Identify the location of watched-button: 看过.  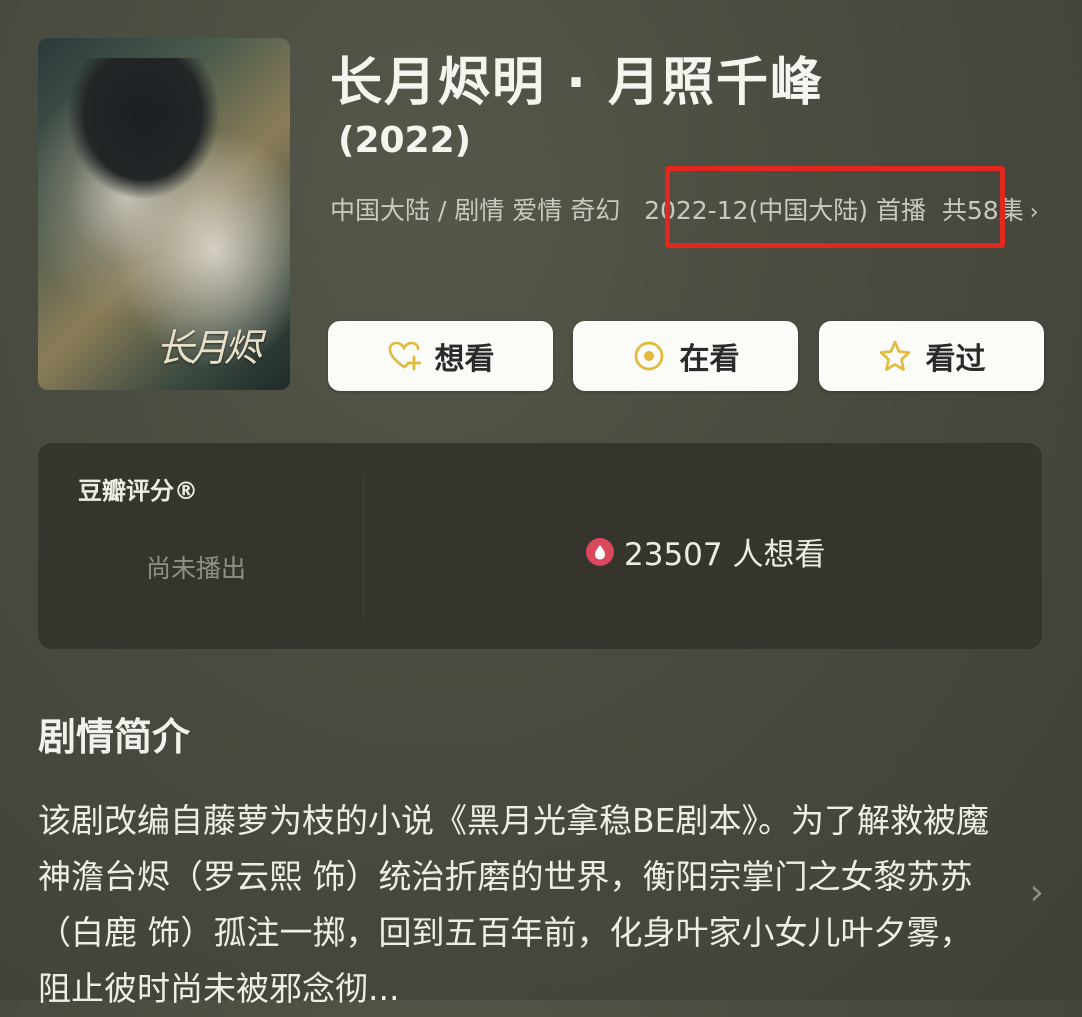
(931, 356).